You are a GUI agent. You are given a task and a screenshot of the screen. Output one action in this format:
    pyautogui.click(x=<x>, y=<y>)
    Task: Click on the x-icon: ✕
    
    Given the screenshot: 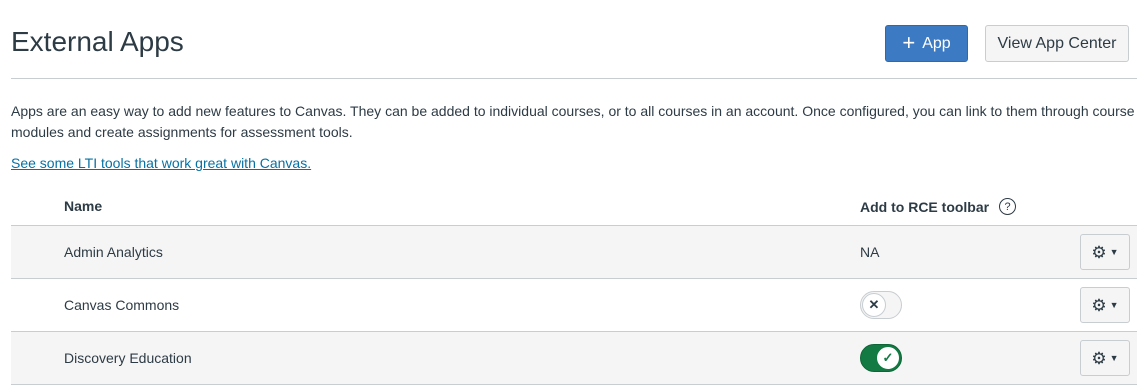 What is the action you would take?
    pyautogui.click(x=874, y=305)
    